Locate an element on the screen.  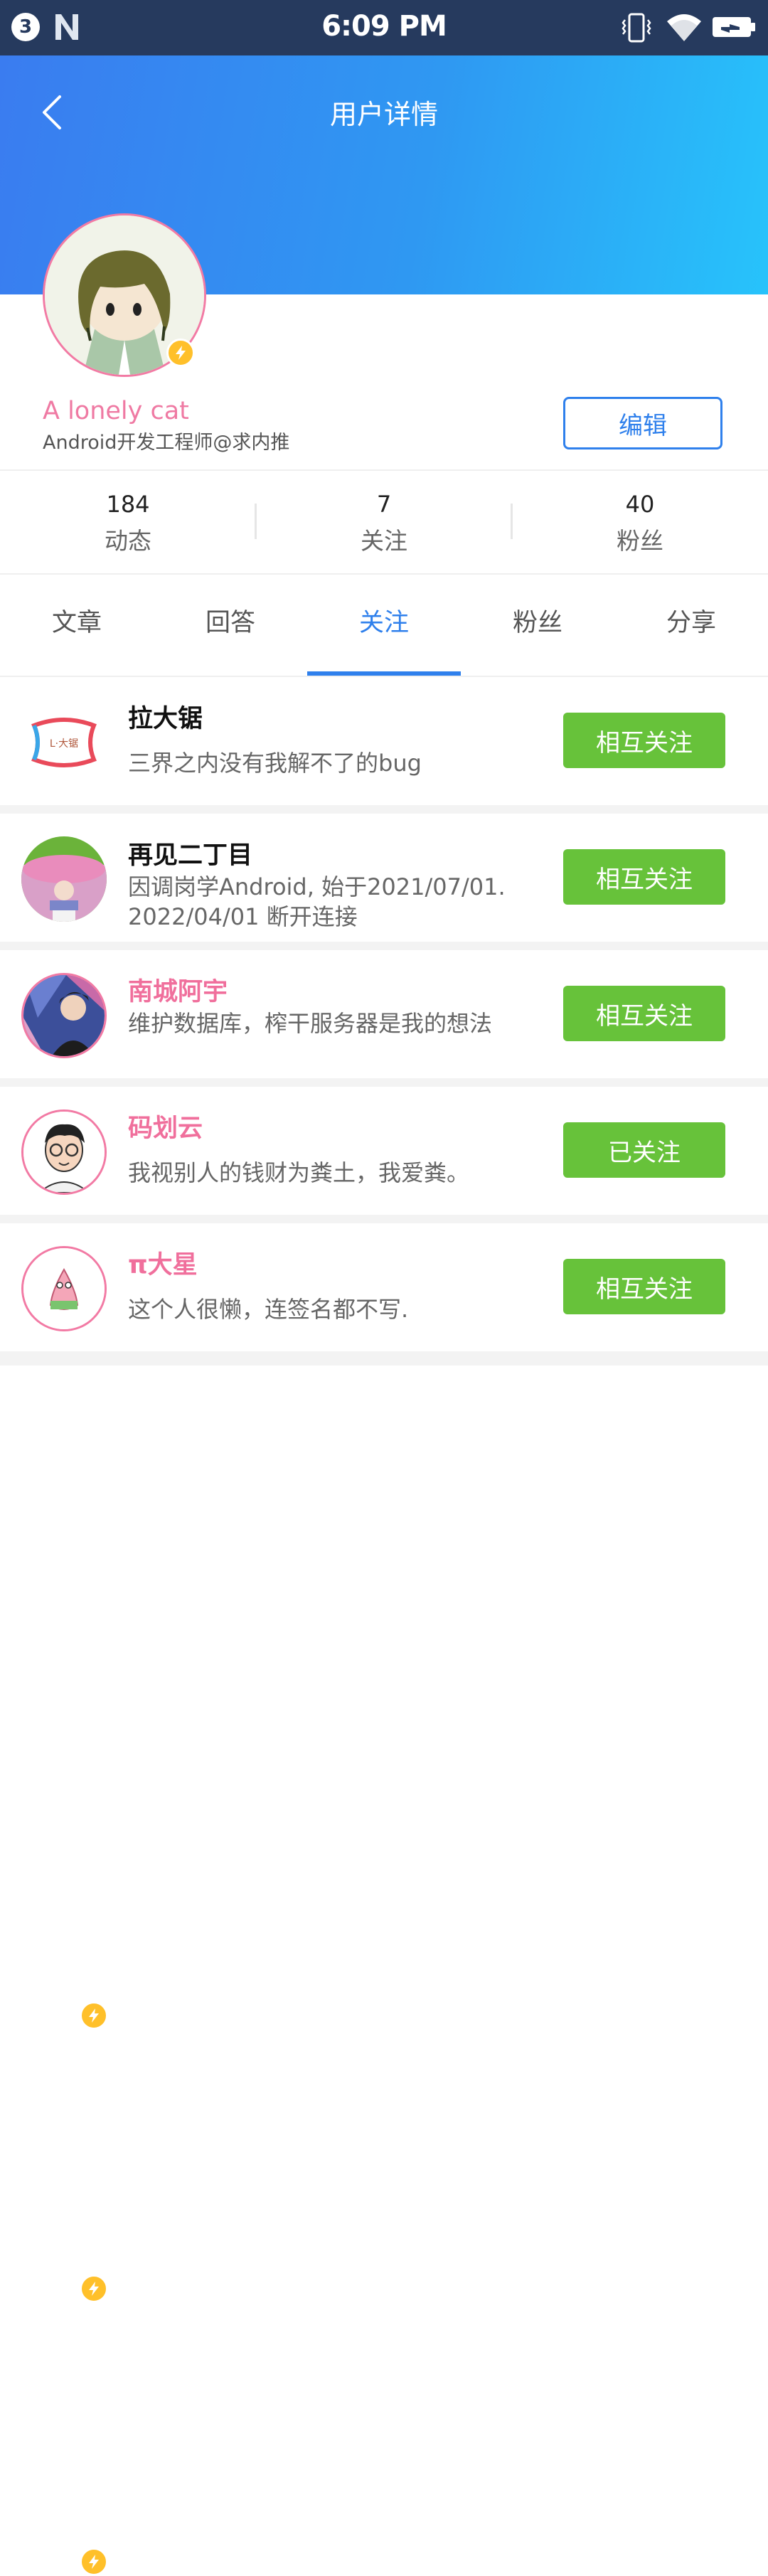
stat-posts-label: 动态 is located at coordinates (128, 541).